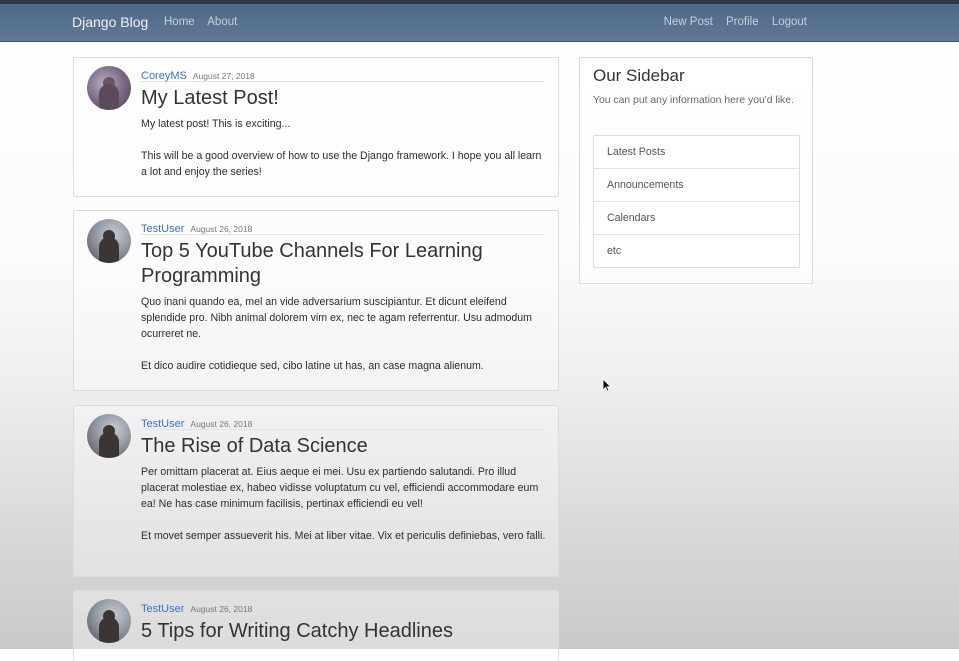 The image size is (959, 661). I want to click on nav-left-group: Home About, so click(205, 22).